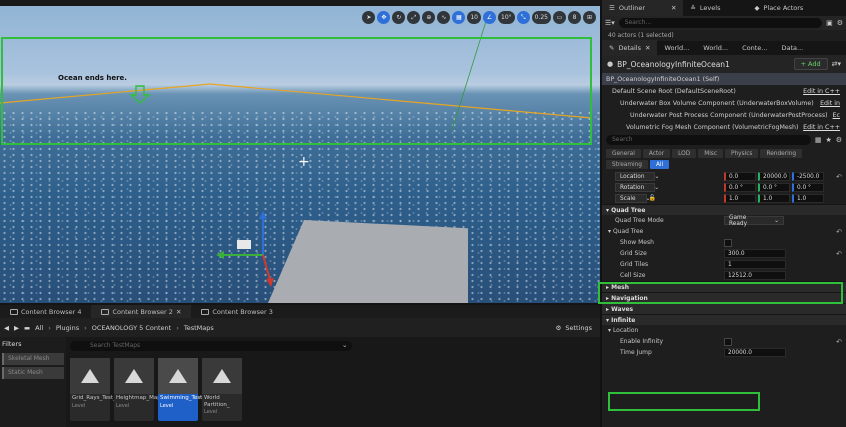 The image size is (846, 427). What do you see at coordinates (222, 389) in the screenshot?
I see `asset-tile: World Partition_ Level` at bounding box center [222, 389].